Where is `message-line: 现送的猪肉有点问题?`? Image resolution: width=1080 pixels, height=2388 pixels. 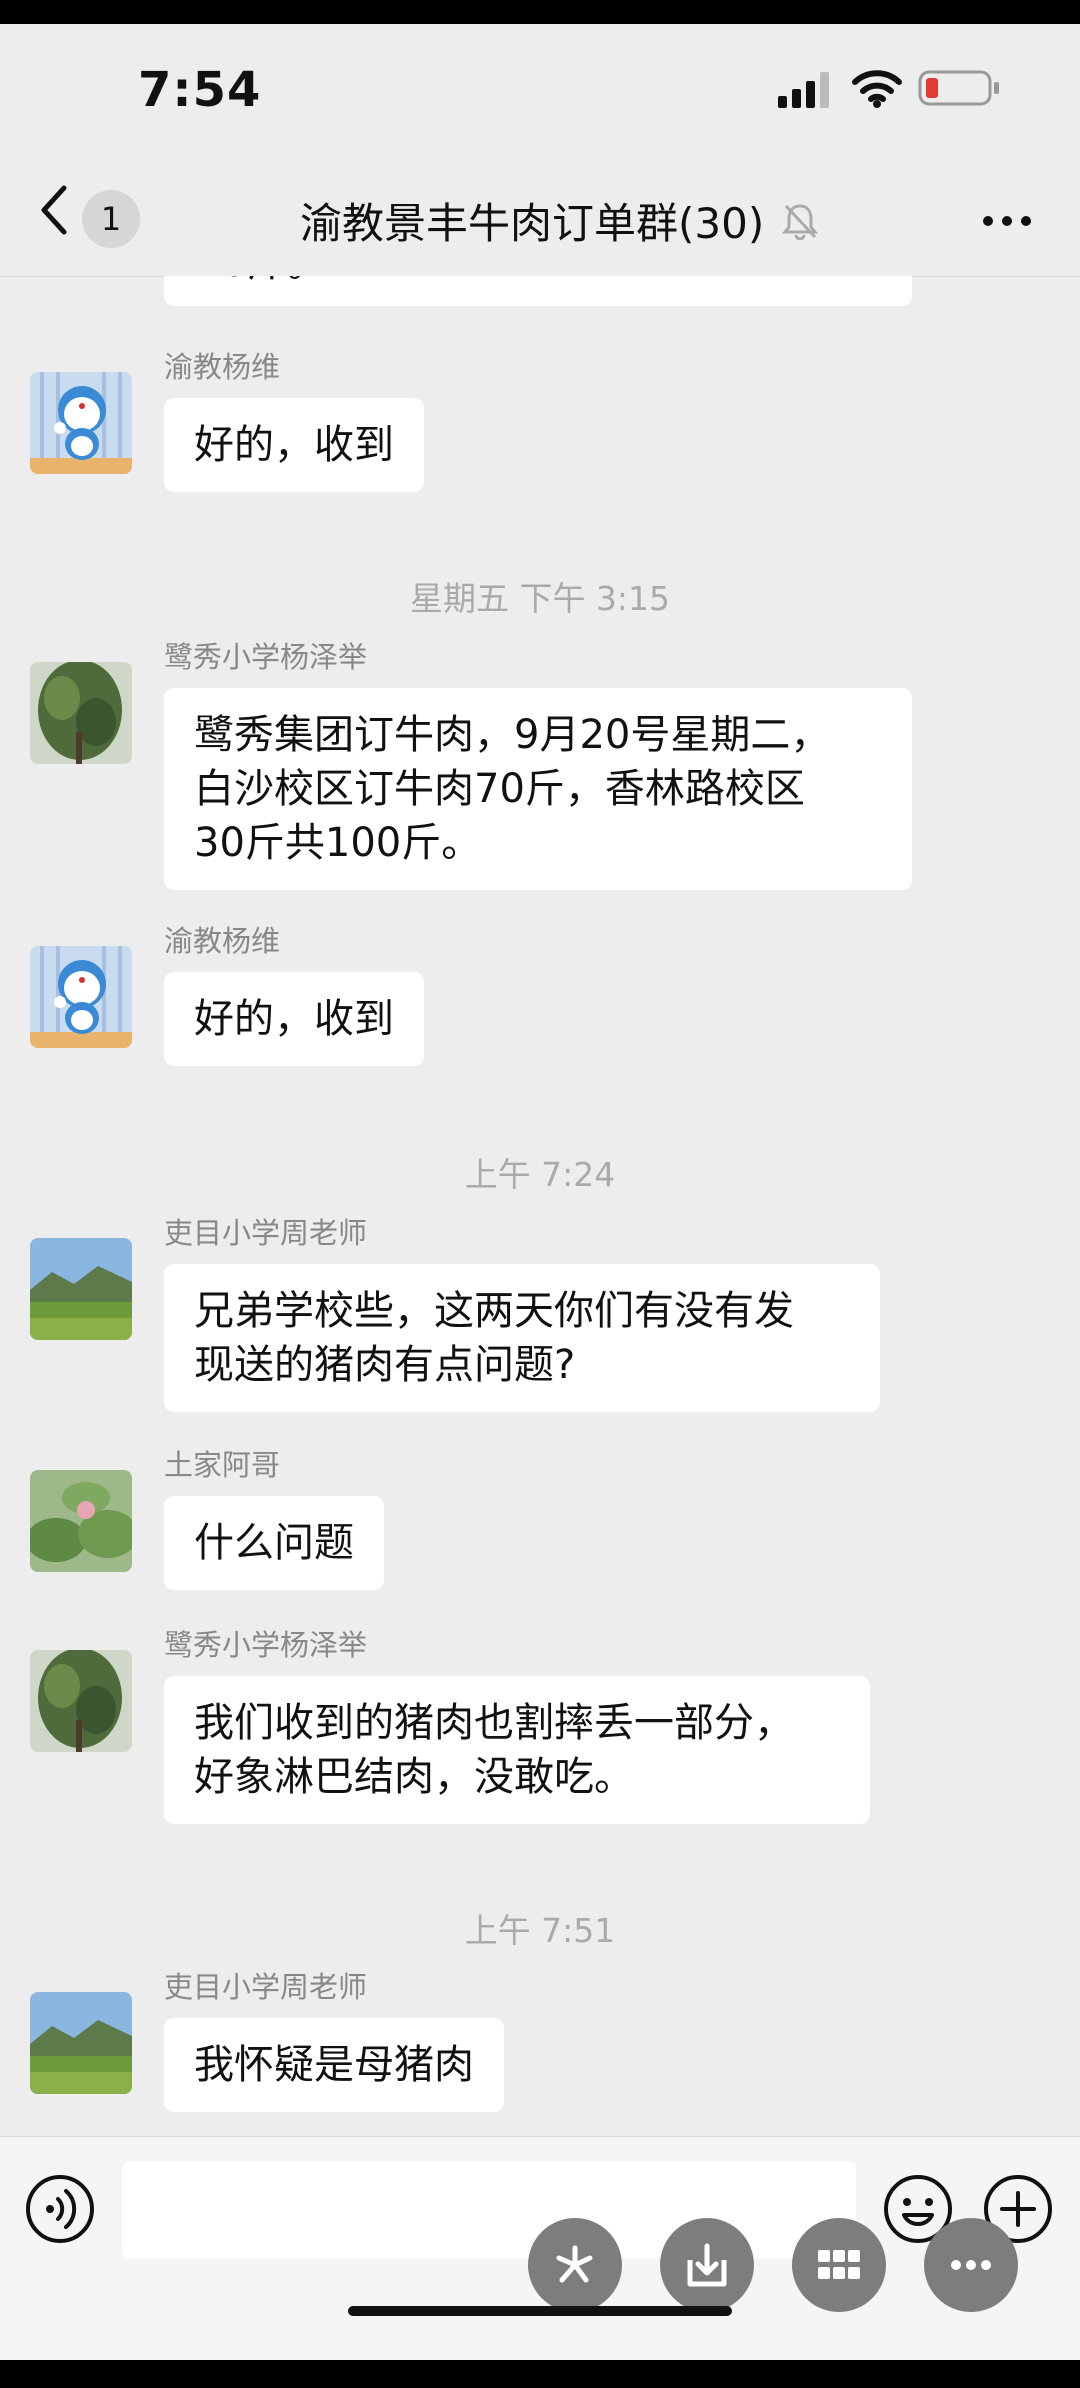
message-line: 现送的猪肉有点问题? is located at coordinates (385, 1365).